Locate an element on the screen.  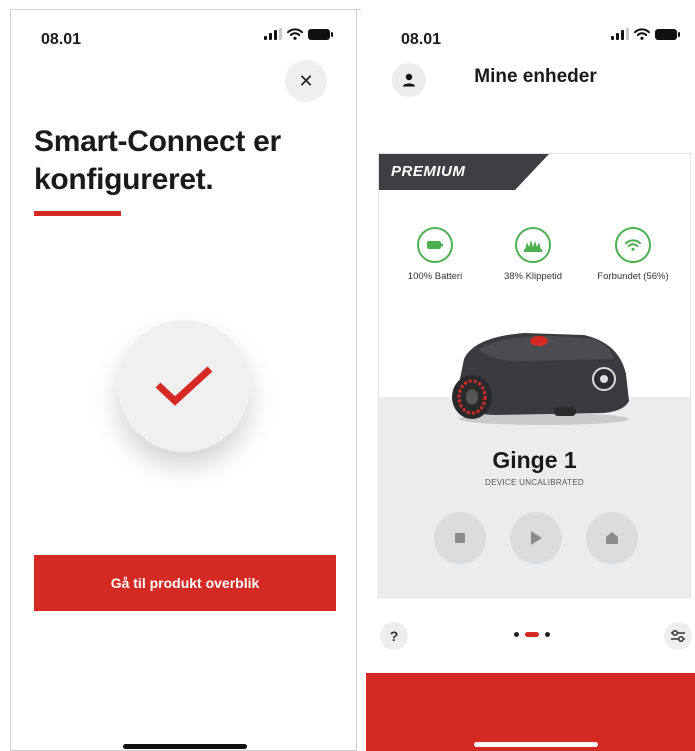
title-line-2: konfigureret. is located at coordinates (124, 179).